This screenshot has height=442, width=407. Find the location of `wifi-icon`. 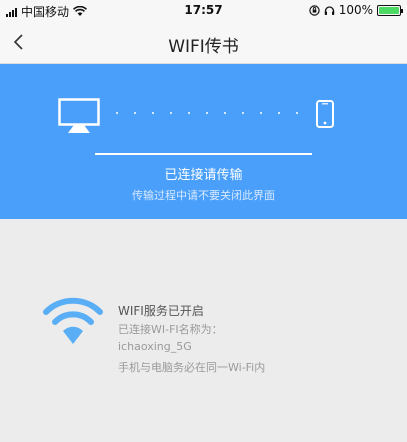

wifi-icon is located at coordinates (73, 320).